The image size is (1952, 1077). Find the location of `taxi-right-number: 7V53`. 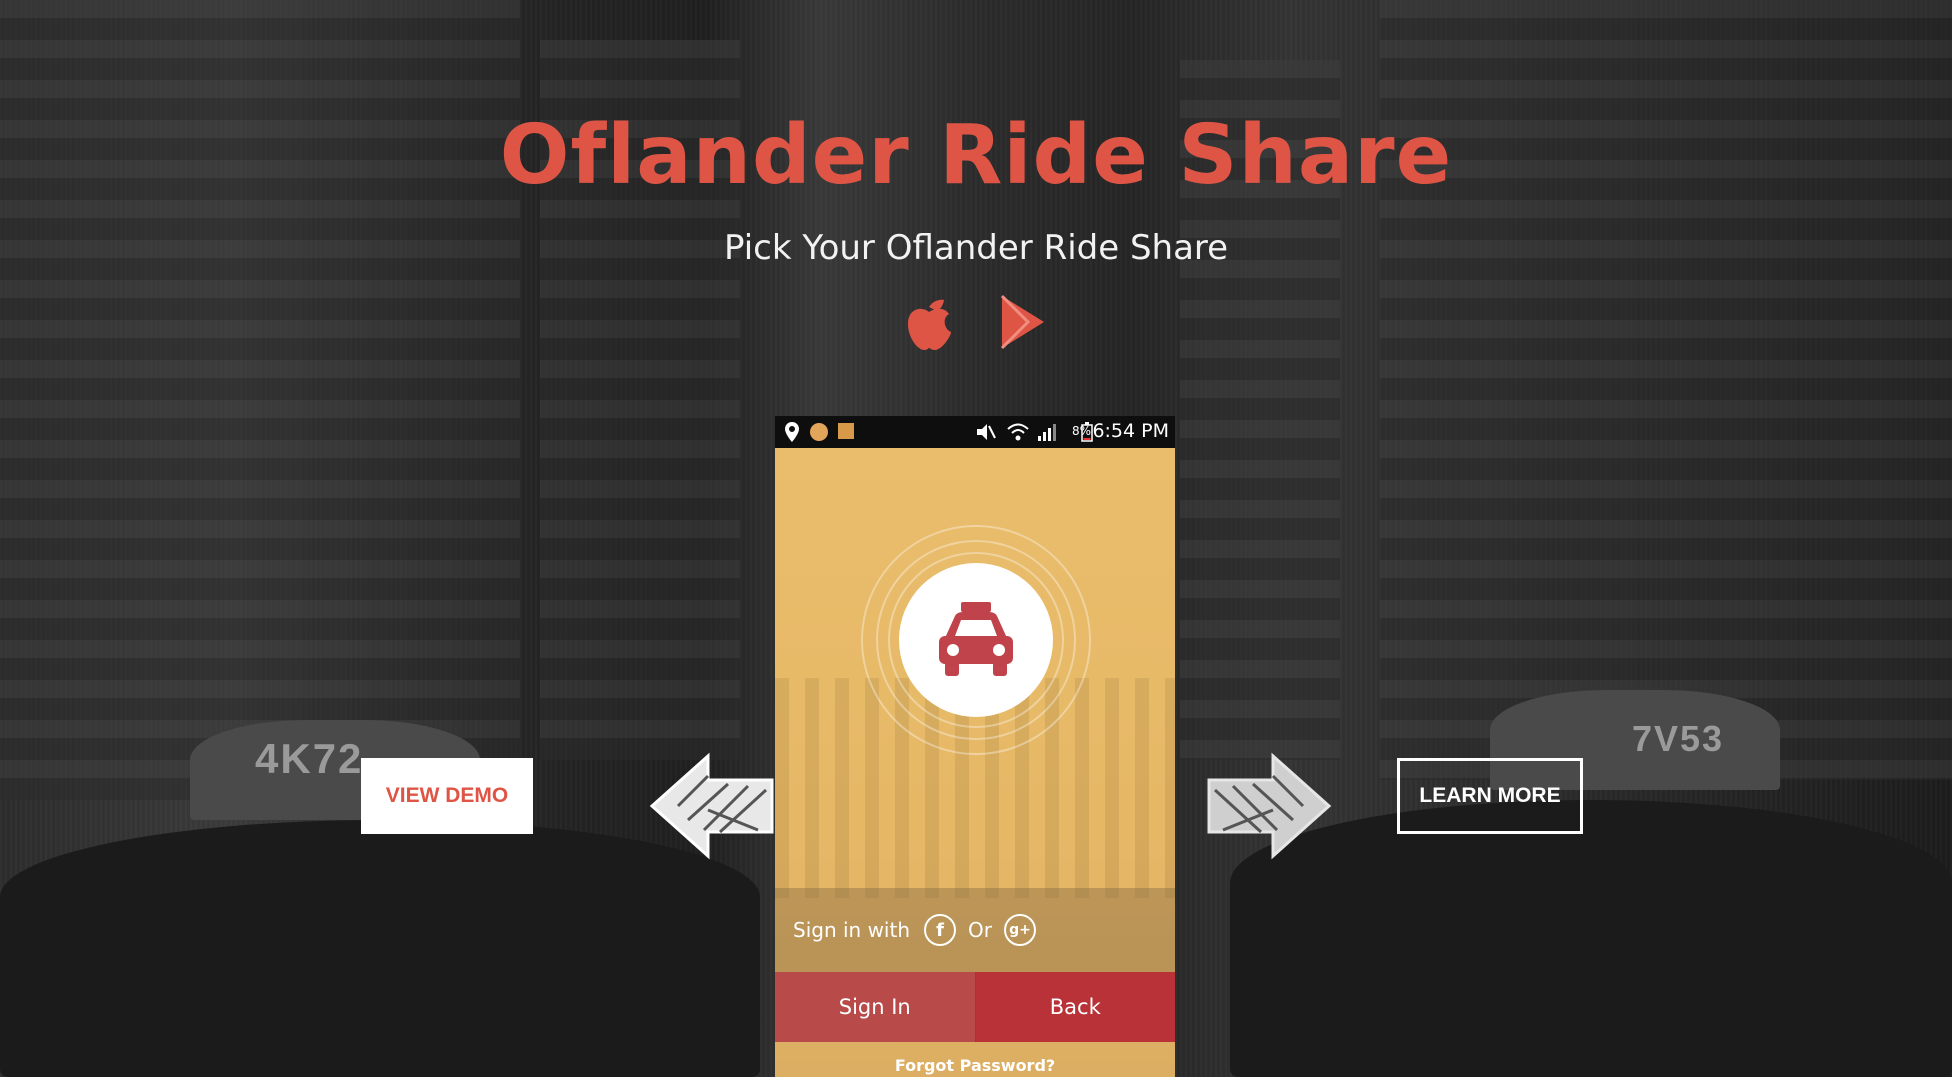

taxi-right-number: 7V53 is located at coordinates (1678, 738).